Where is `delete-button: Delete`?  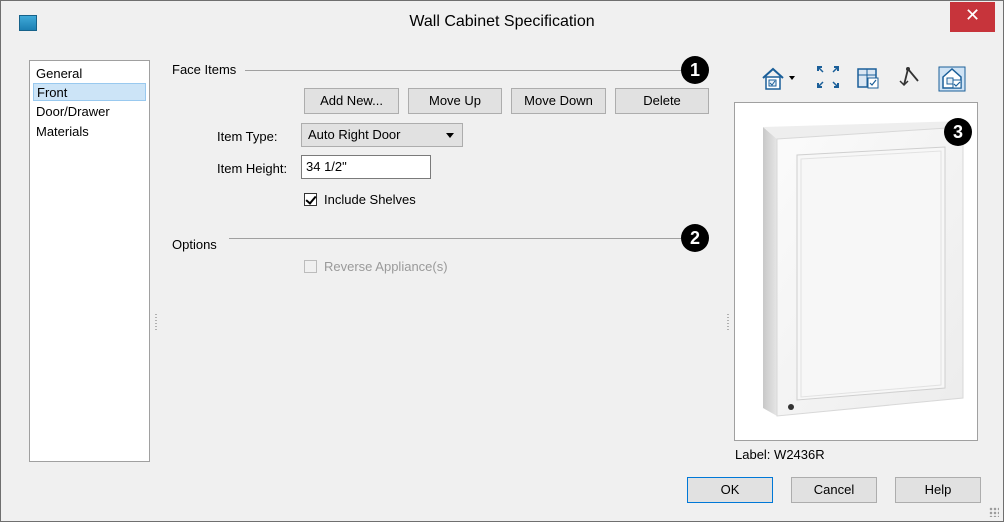
delete-button: Delete is located at coordinates (662, 101).